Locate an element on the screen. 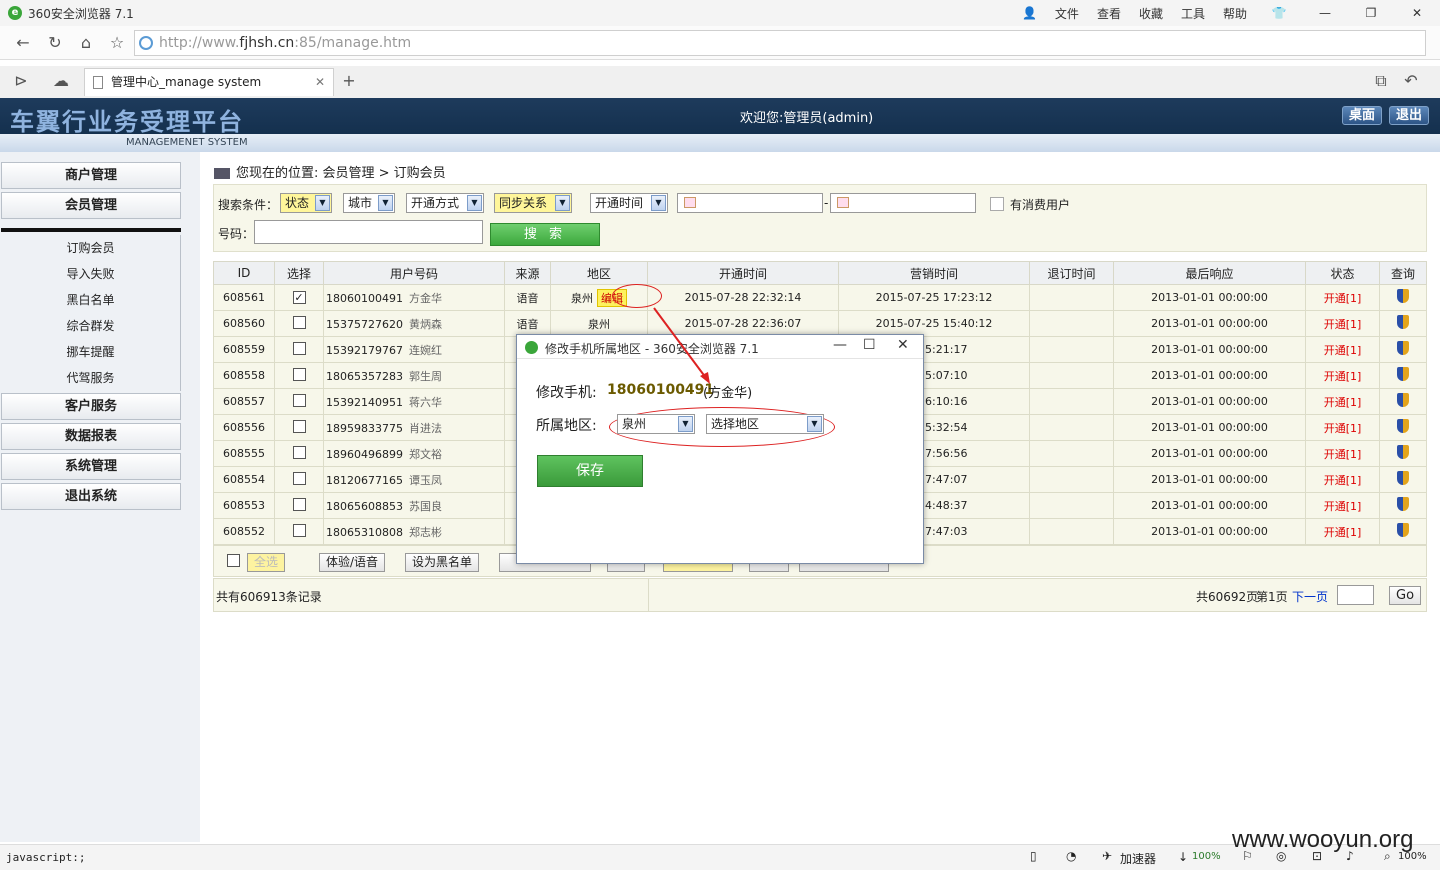  sidebar-reports: 数据报表 is located at coordinates (91, 436).